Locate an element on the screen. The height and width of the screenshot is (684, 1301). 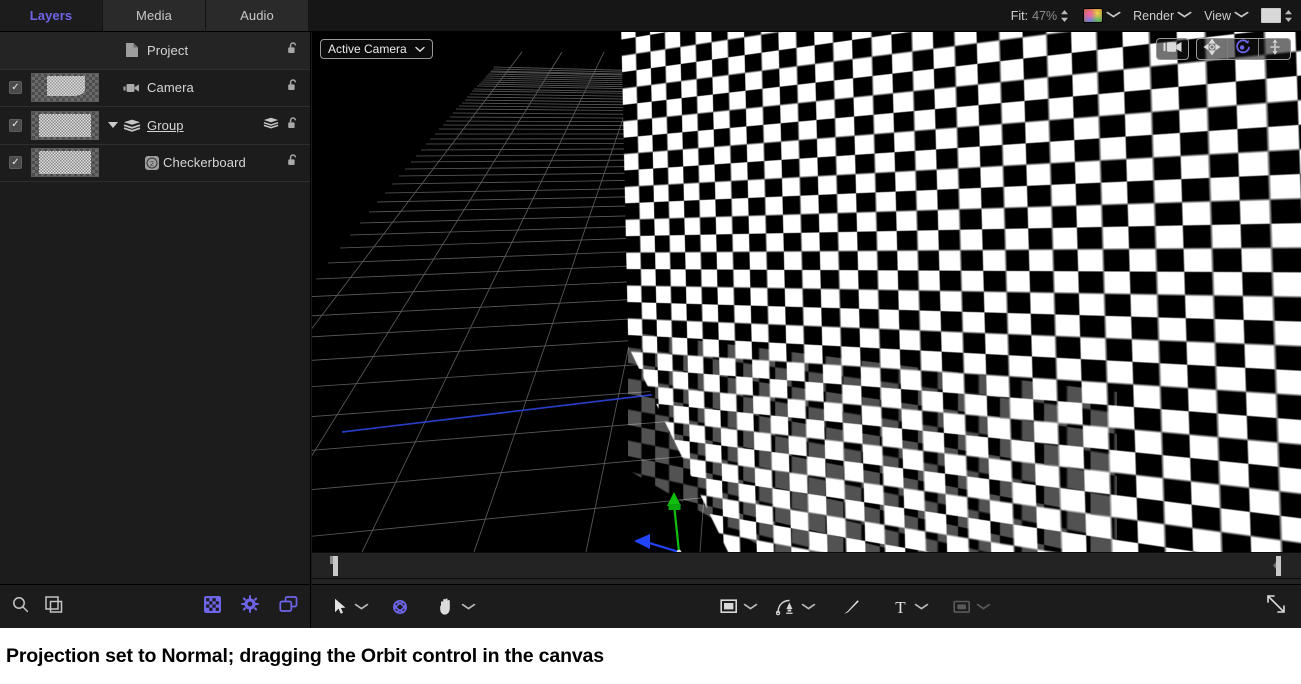
3d-transform-tool is located at coordinates (400, 607).